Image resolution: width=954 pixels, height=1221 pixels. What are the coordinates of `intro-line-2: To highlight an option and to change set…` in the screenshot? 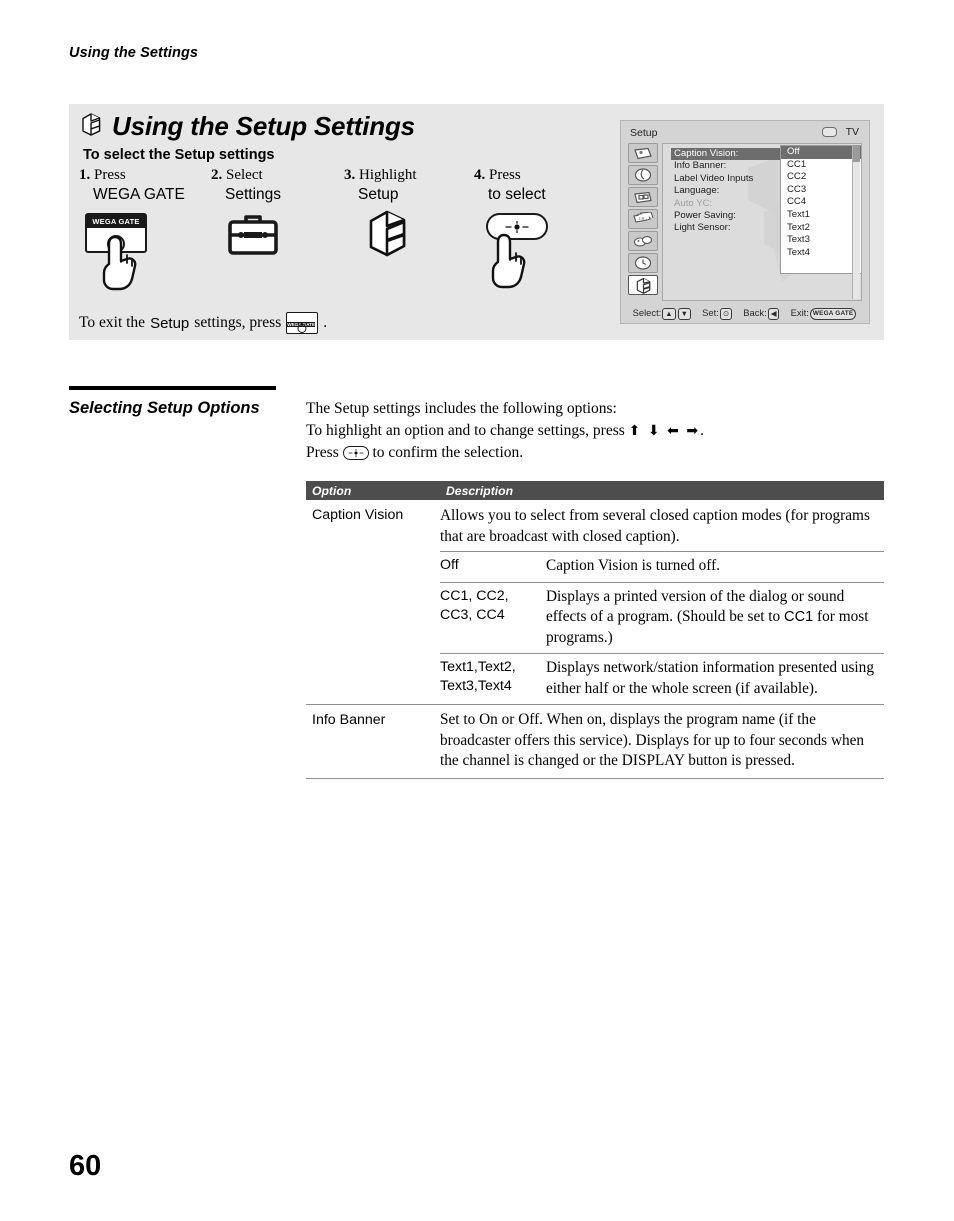 It's located at (596, 431).